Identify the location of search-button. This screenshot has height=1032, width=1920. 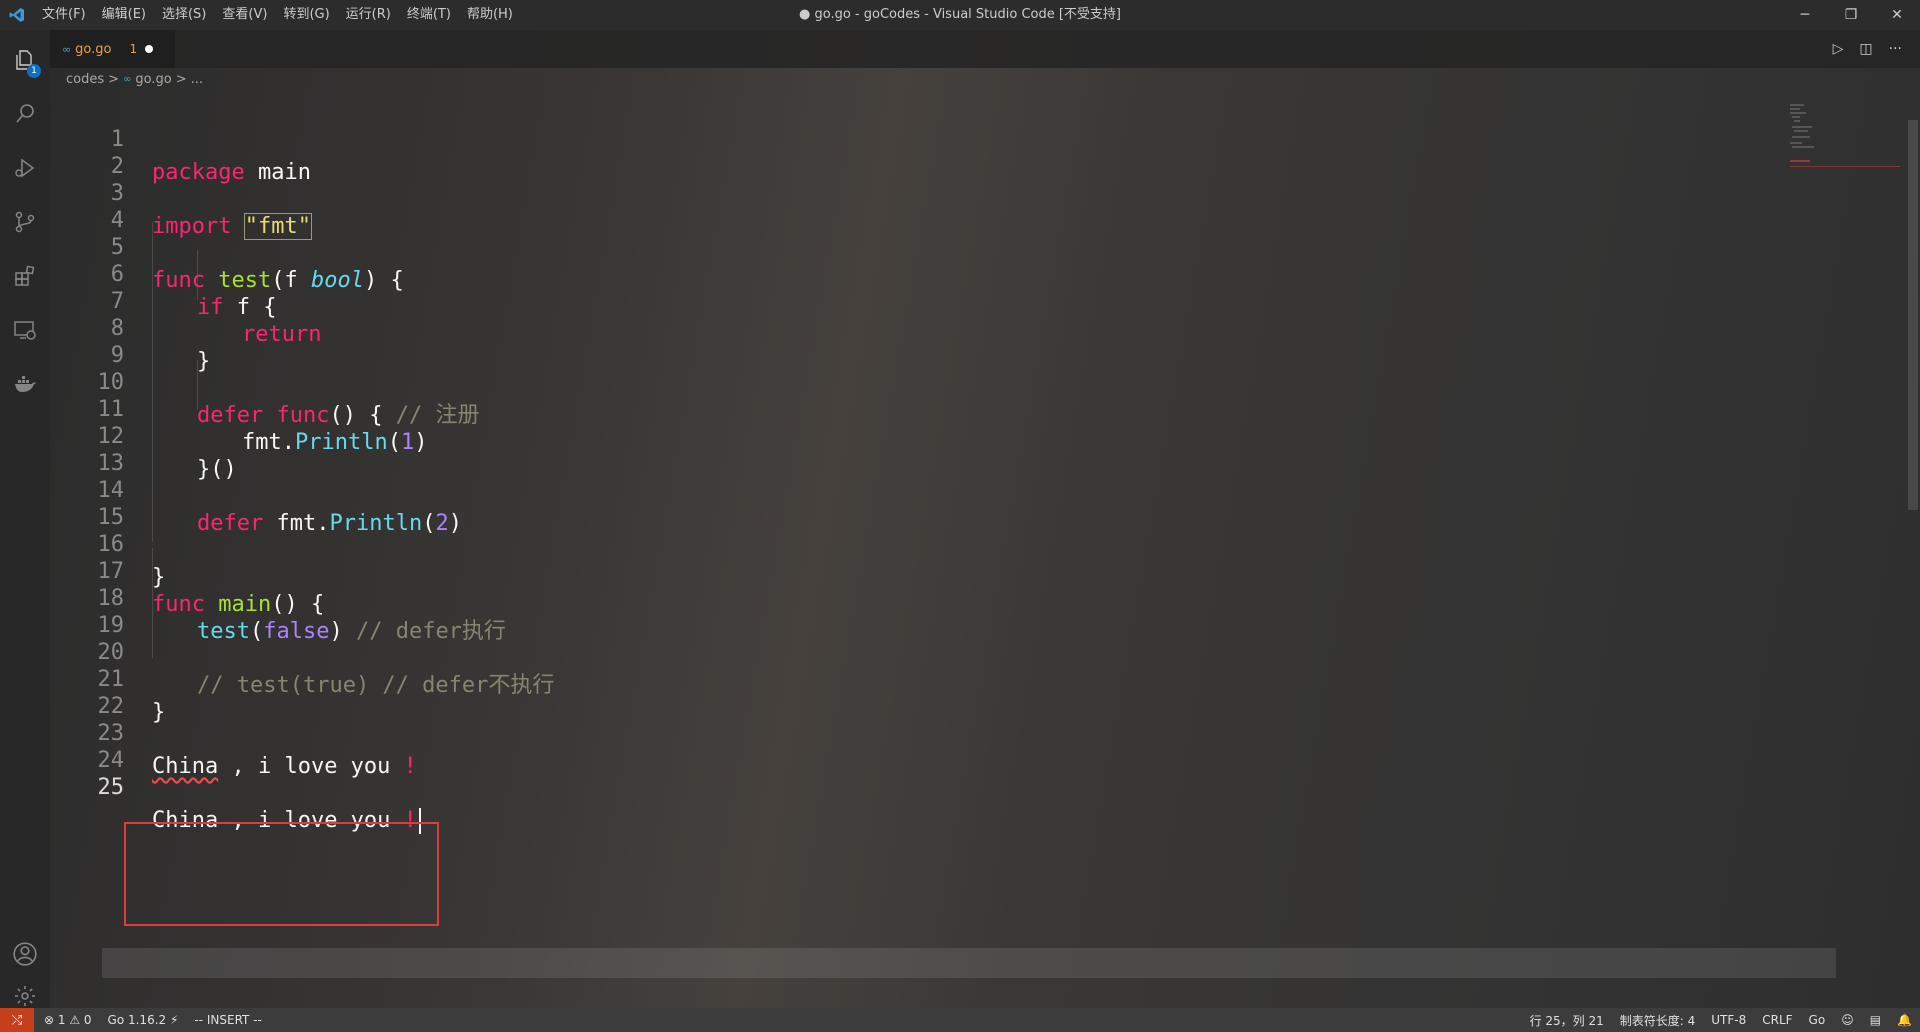
(25, 114).